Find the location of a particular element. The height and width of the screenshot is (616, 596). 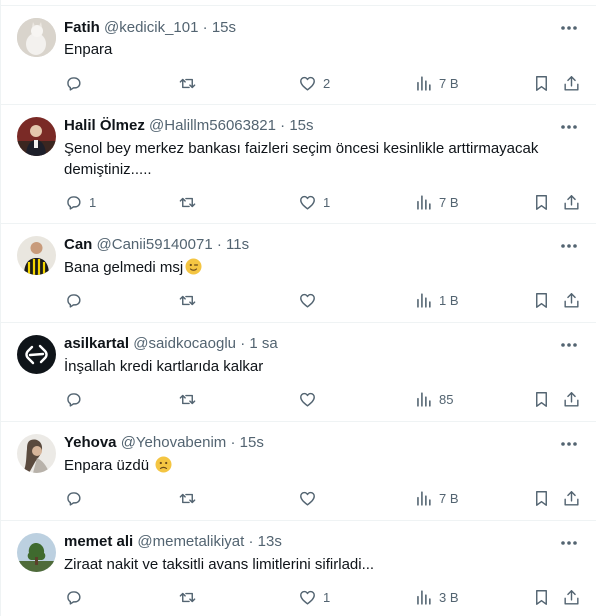

views-button: 1 B is located at coordinates (436, 300).